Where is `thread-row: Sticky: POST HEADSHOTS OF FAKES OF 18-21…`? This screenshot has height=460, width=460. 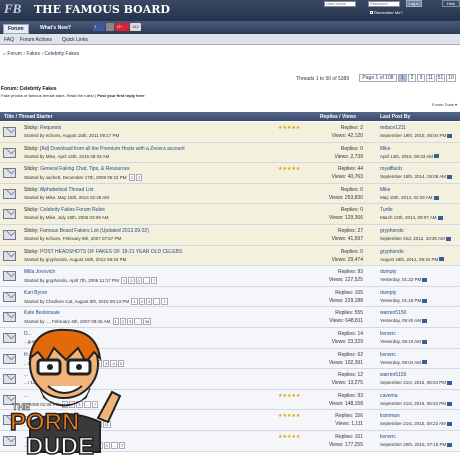
thread-row: Sticky: POST HEADSHOTS OF FAKES OF 18-21… is located at coordinates (230, 256).